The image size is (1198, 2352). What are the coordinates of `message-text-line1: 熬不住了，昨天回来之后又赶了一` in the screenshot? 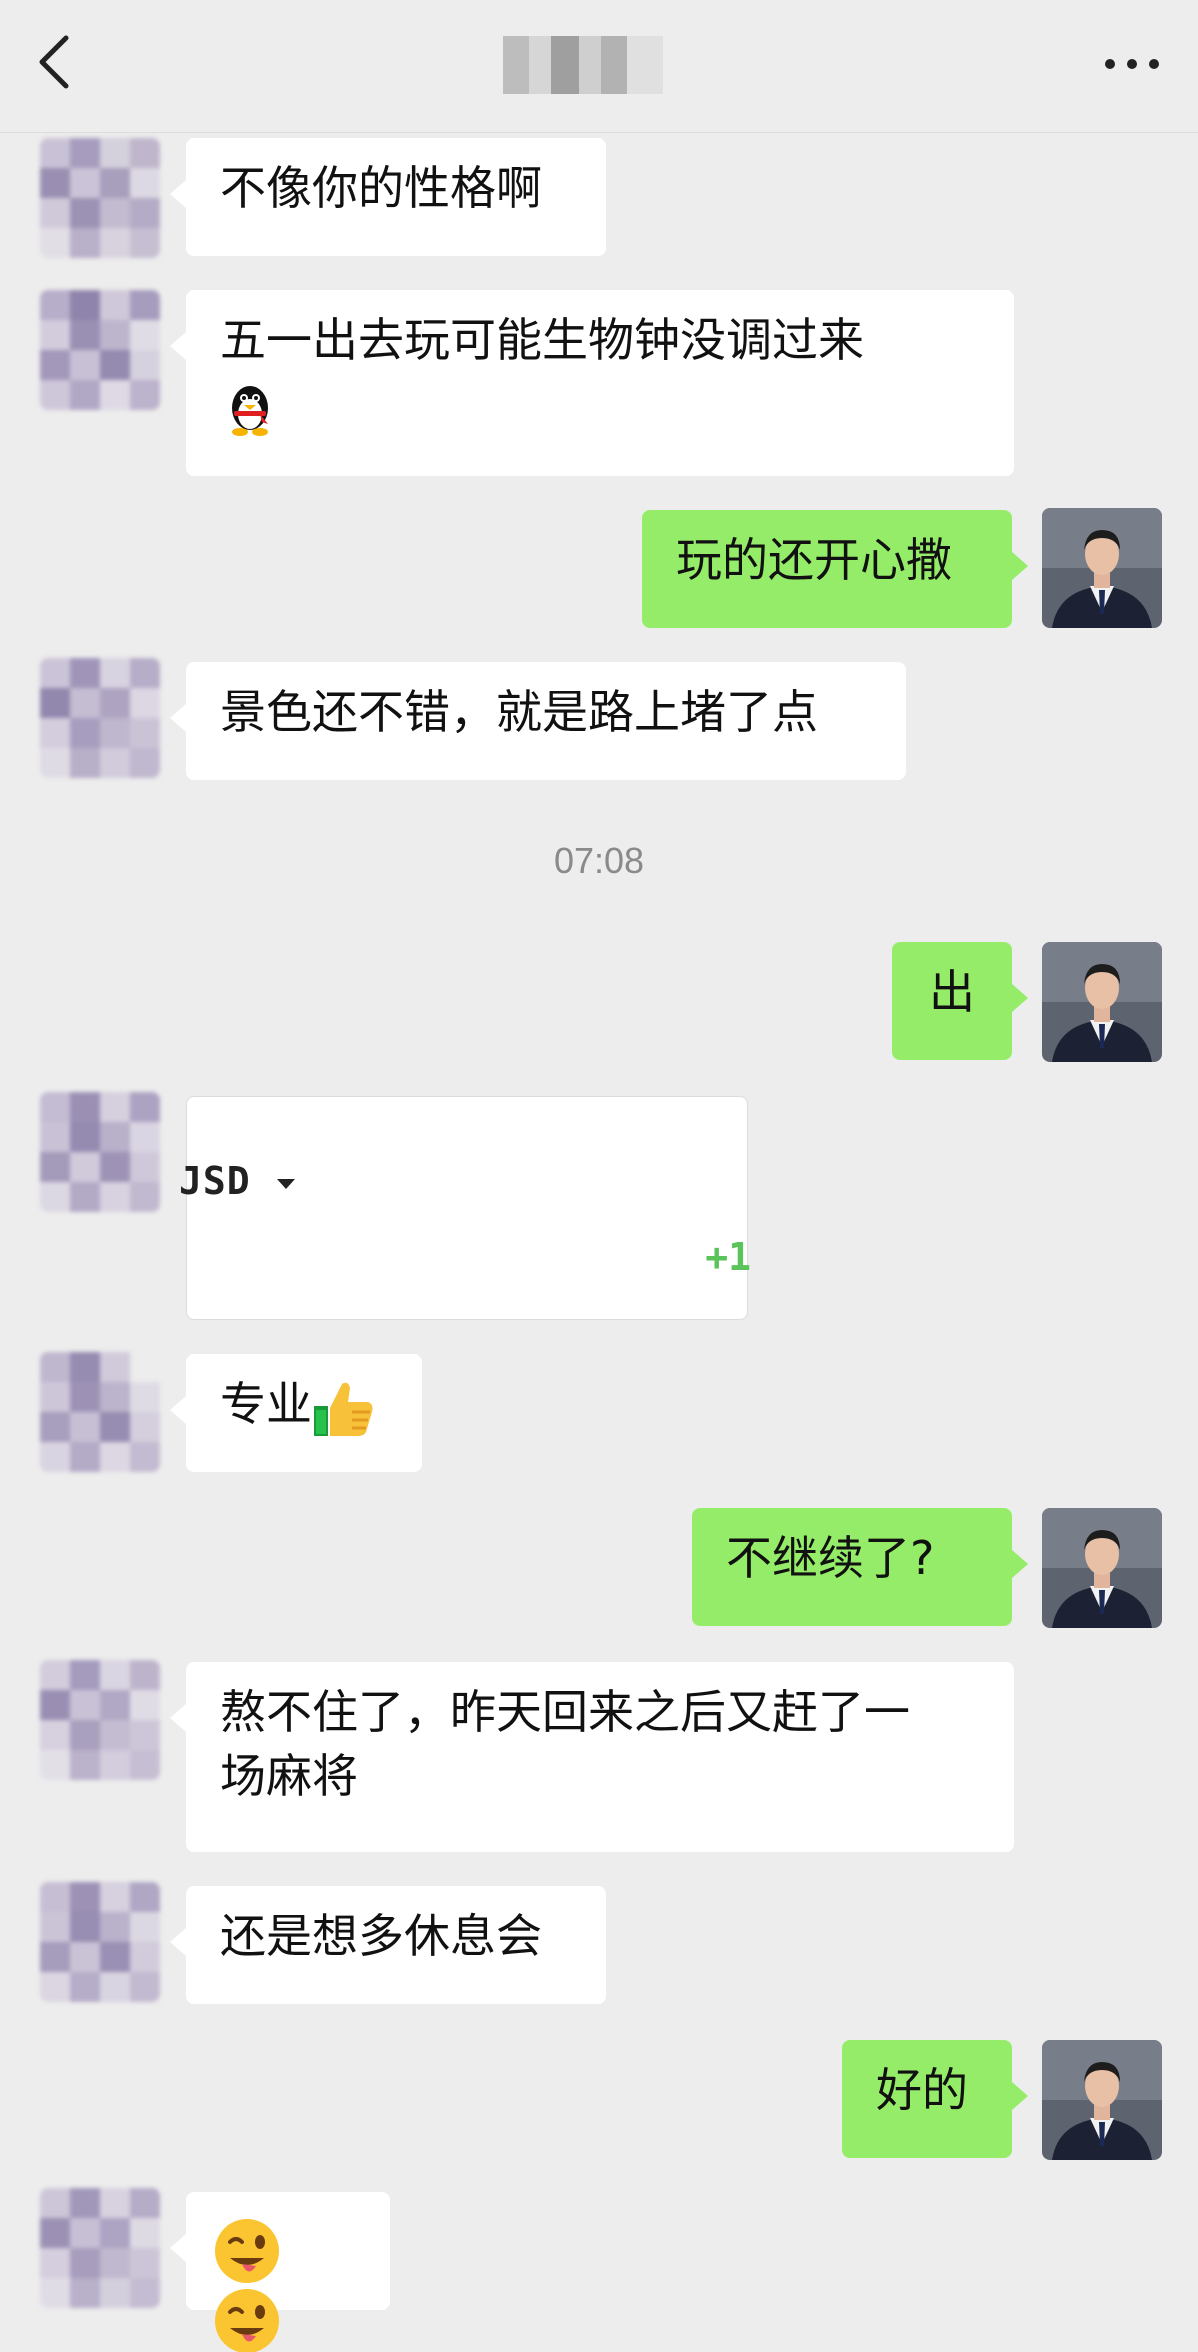 It's located at (565, 1712).